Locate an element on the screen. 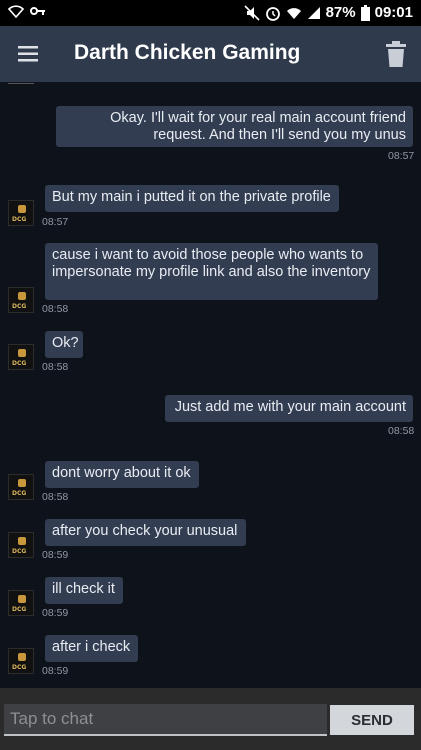 Image resolution: width=421 pixels, height=750 pixels. message-bubble: after i check is located at coordinates (91, 648).